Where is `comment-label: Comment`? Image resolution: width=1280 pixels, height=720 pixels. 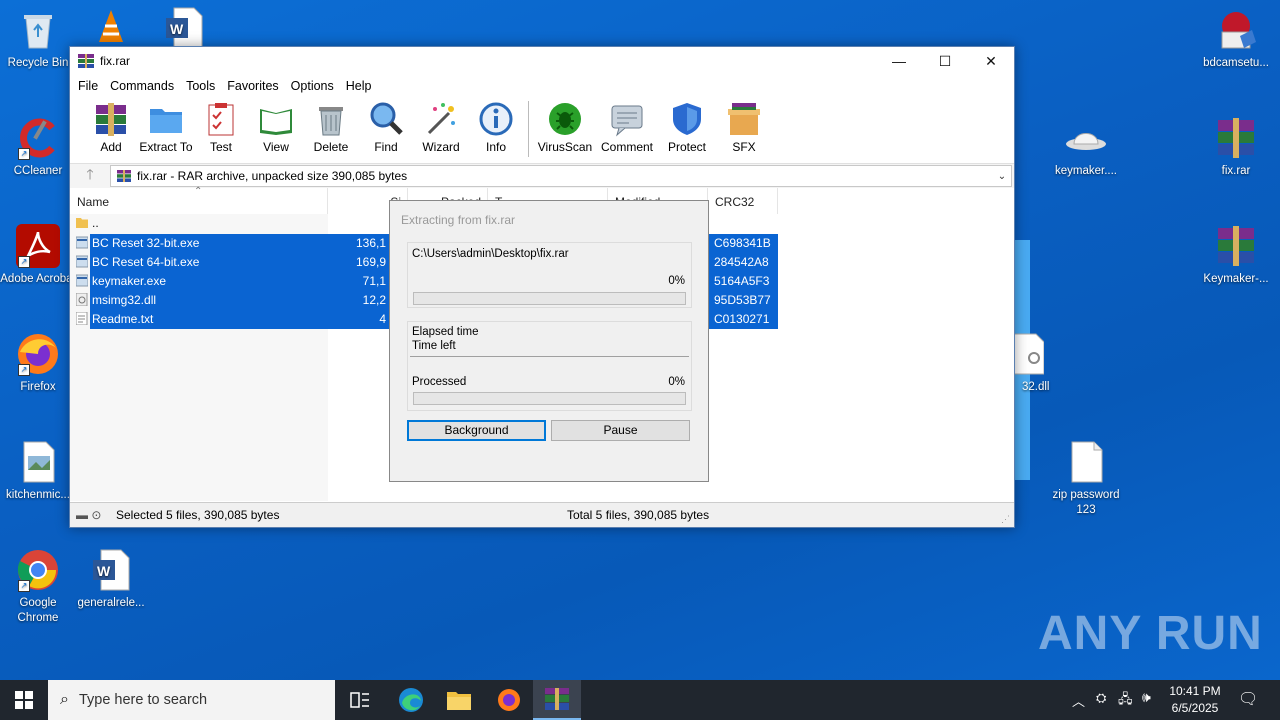
comment-label: Comment is located at coordinates (626, 147).